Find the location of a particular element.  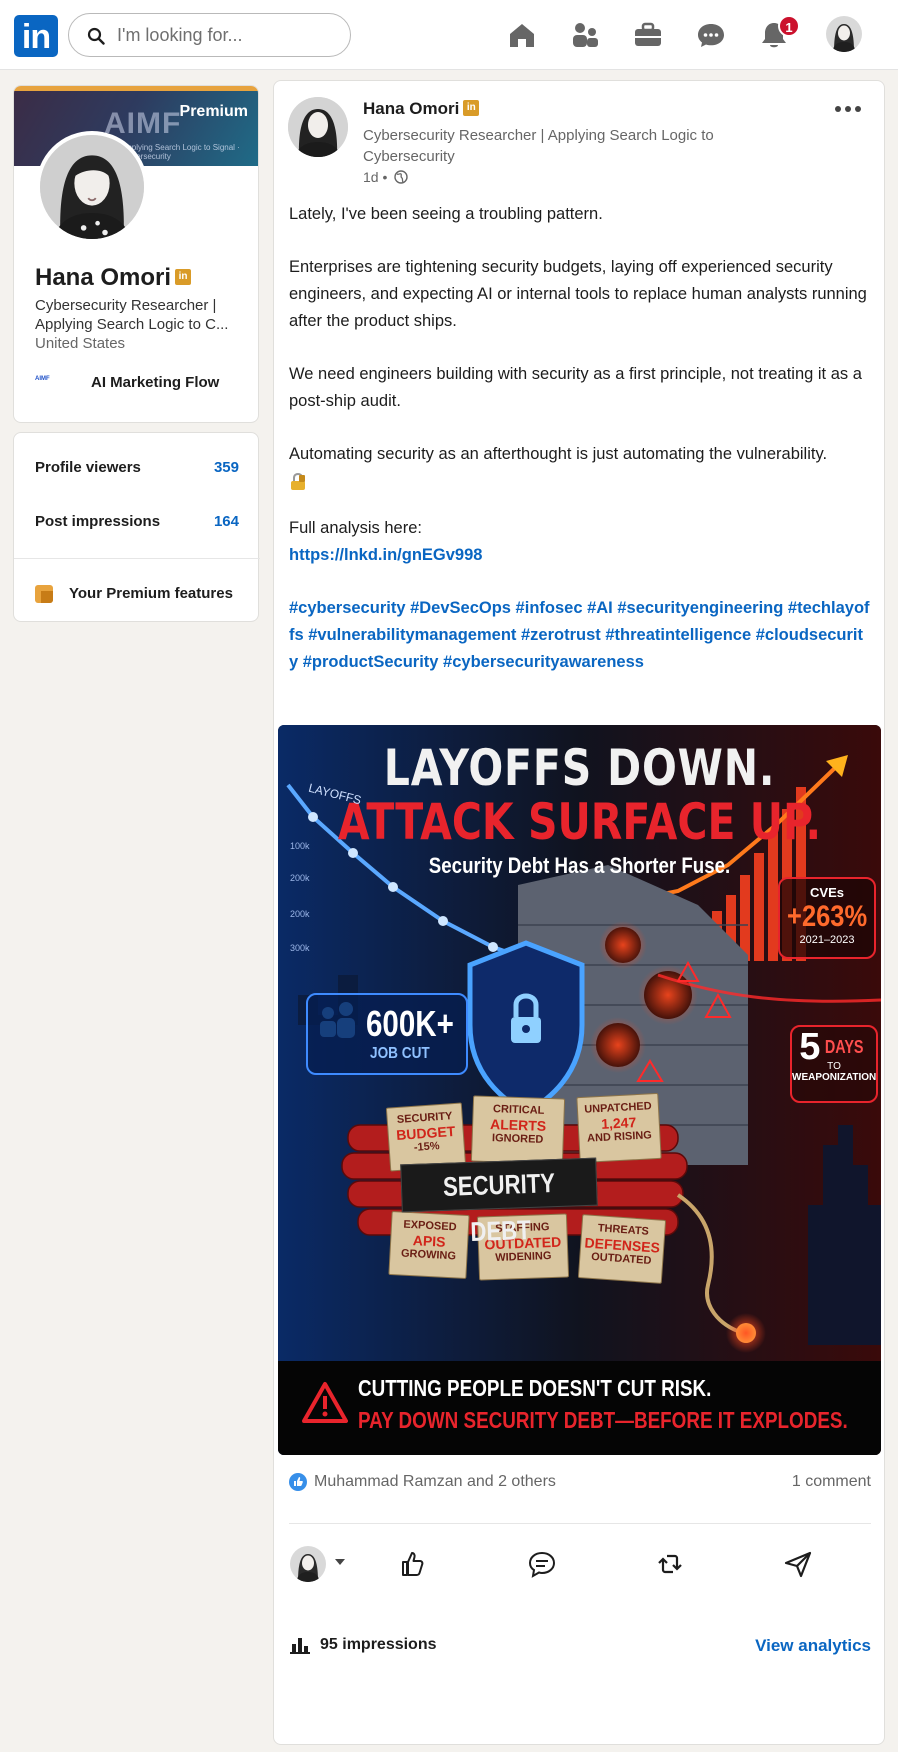

debt-tag-bottom: IGNORED is located at coordinates (517, 1139).